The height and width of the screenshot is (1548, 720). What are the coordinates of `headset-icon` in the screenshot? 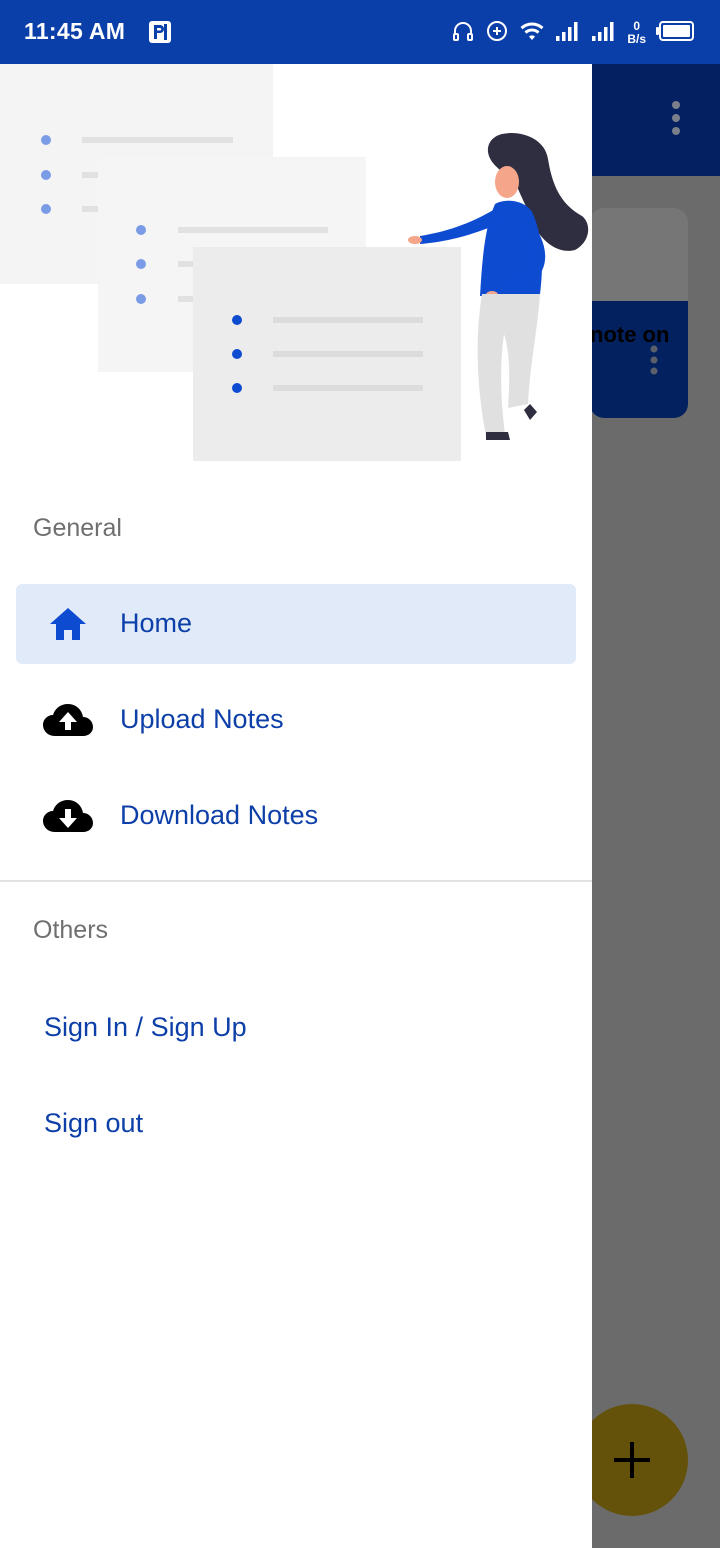 It's located at (463, 33).